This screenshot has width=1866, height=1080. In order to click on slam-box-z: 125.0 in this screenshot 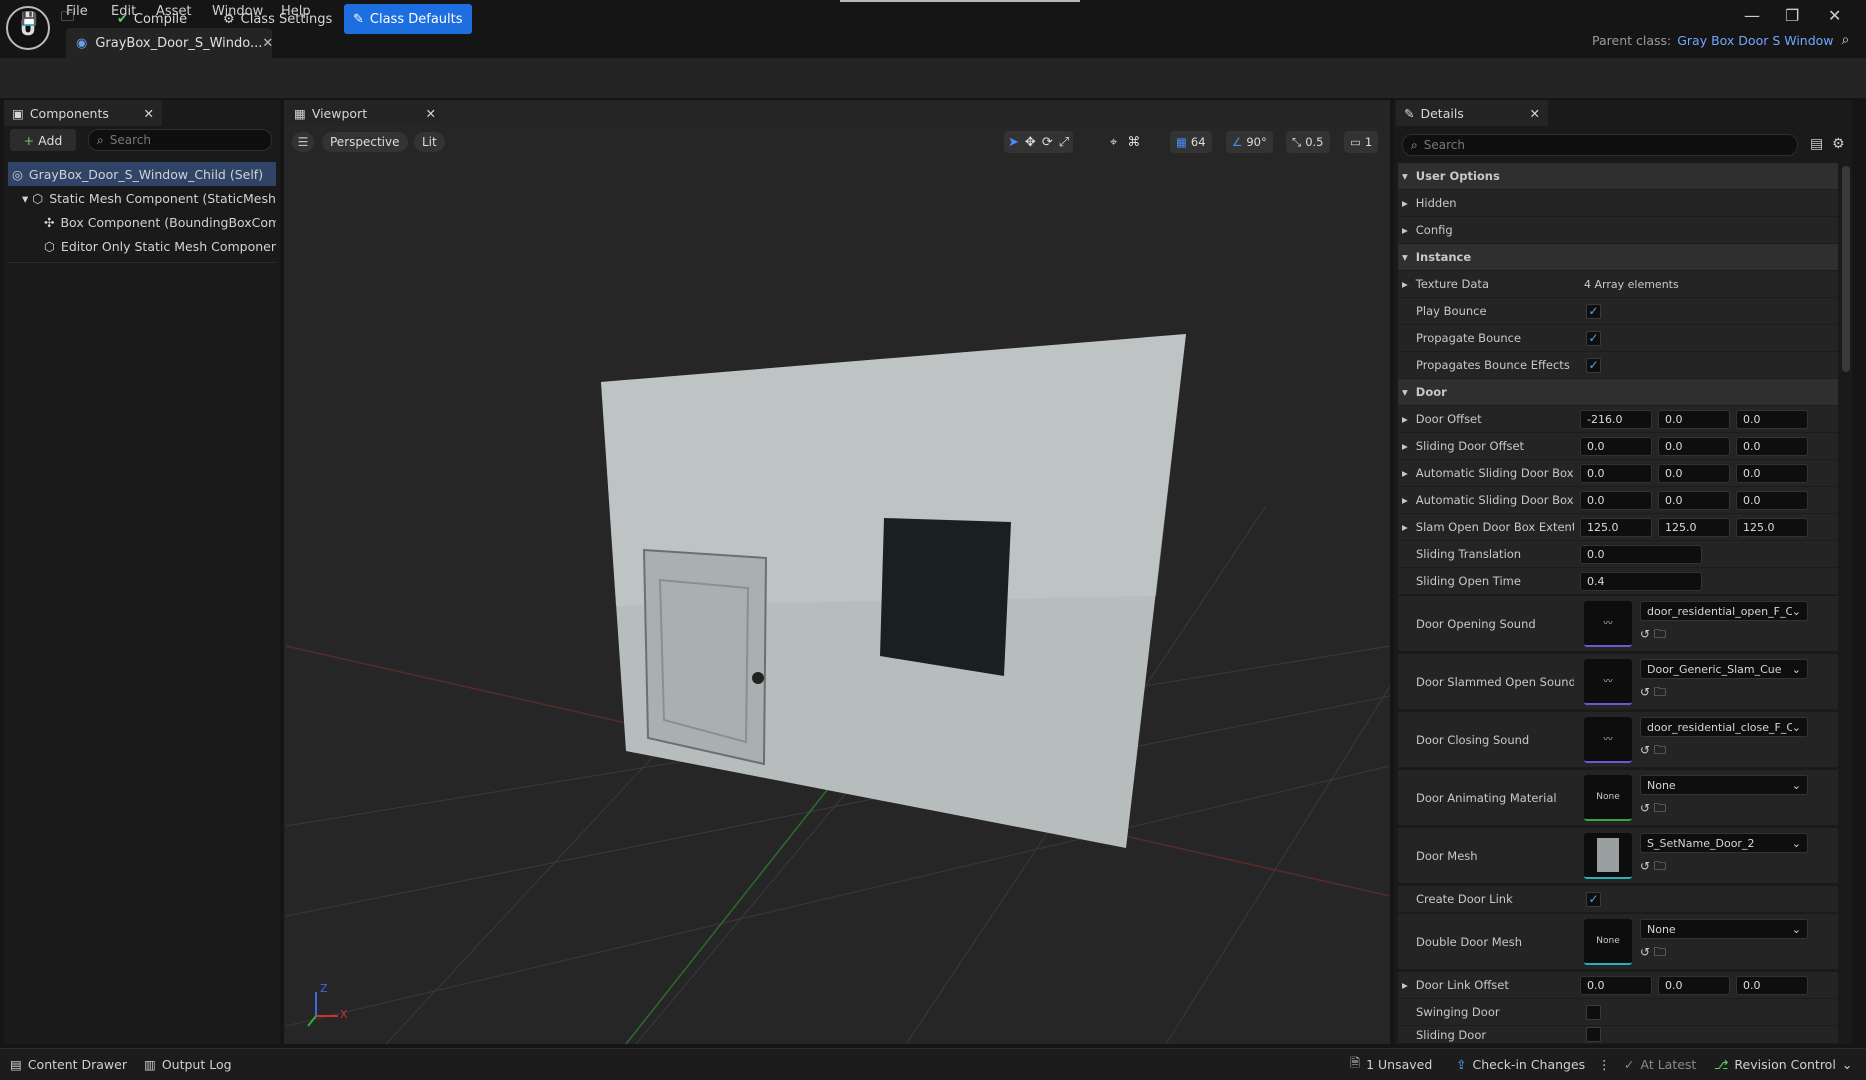, I will do `click(1772, 527)`.